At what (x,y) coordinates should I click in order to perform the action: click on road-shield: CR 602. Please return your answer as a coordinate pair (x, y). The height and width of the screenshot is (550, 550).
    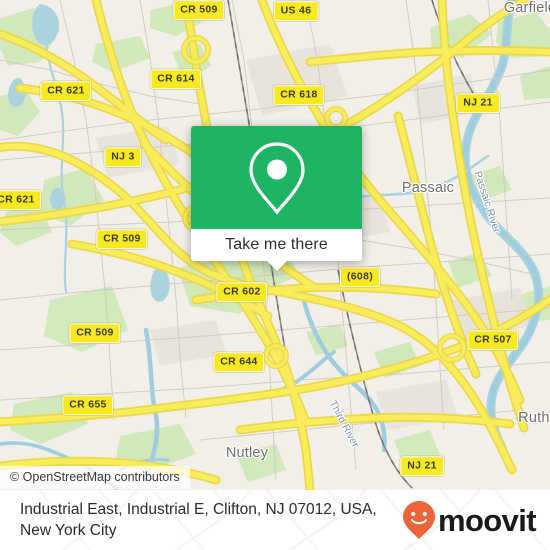
    Looking at the image, I should click on (242, 292).